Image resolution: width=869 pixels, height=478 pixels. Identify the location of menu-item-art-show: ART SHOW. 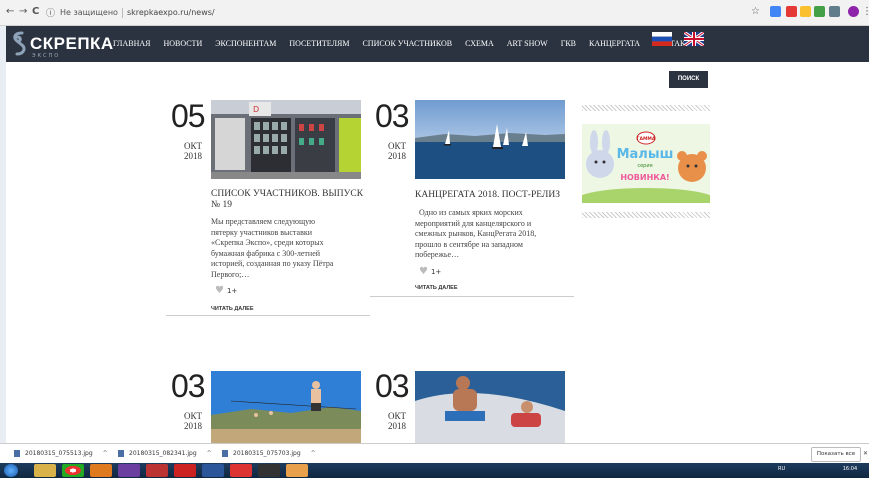
(527, 43).